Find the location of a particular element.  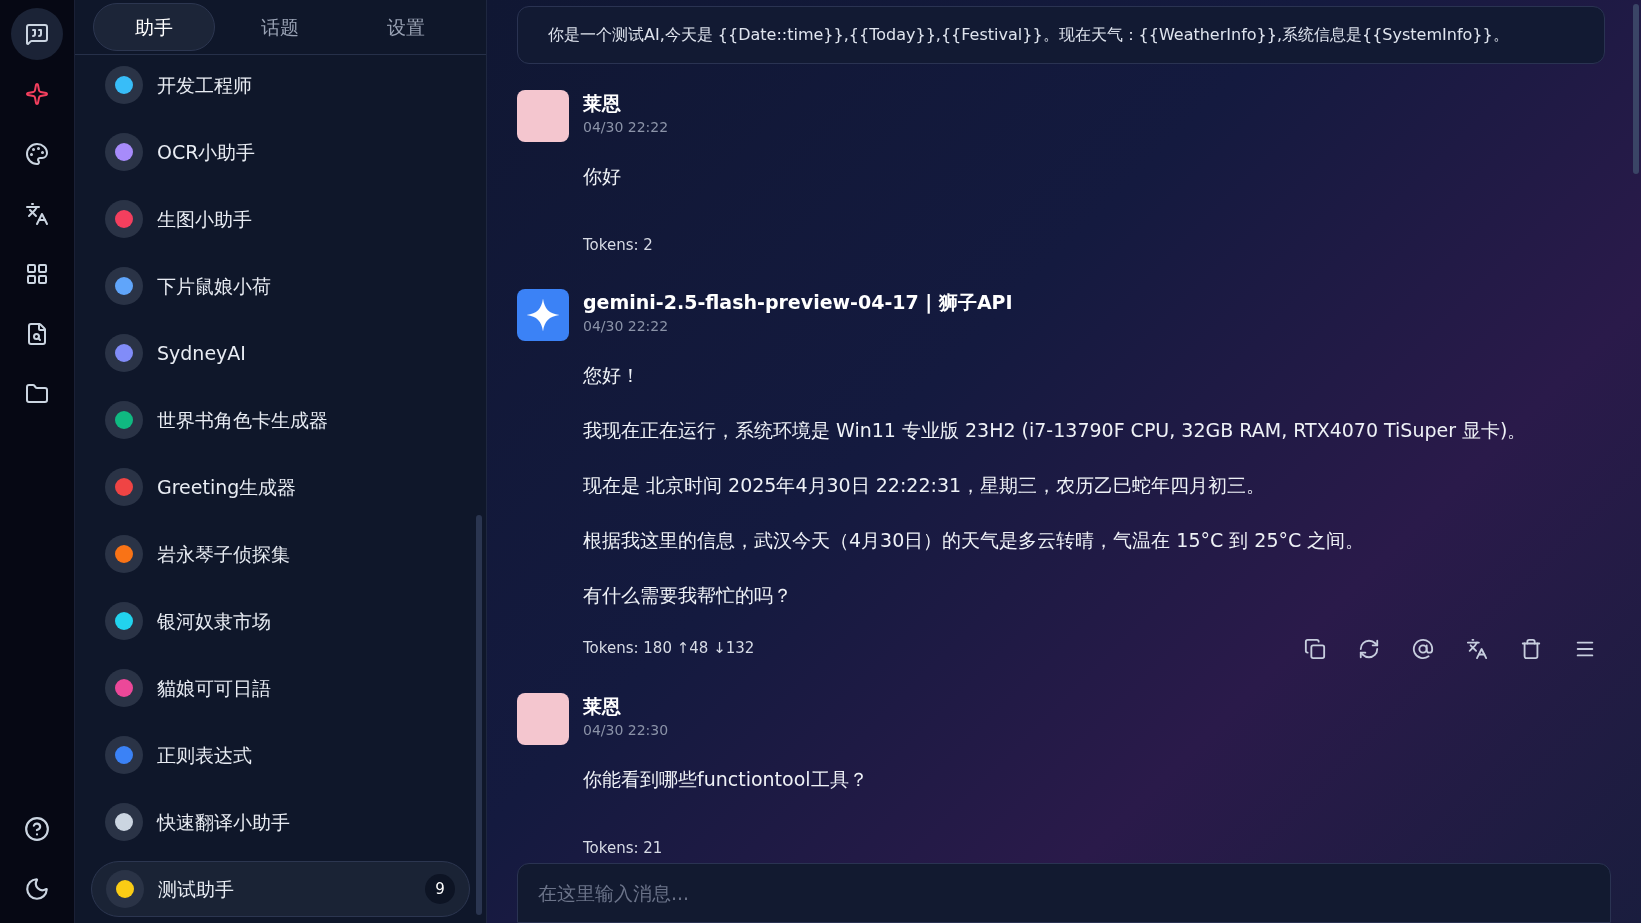

panel-tab: 助手 is located at coordinates (154, 27).